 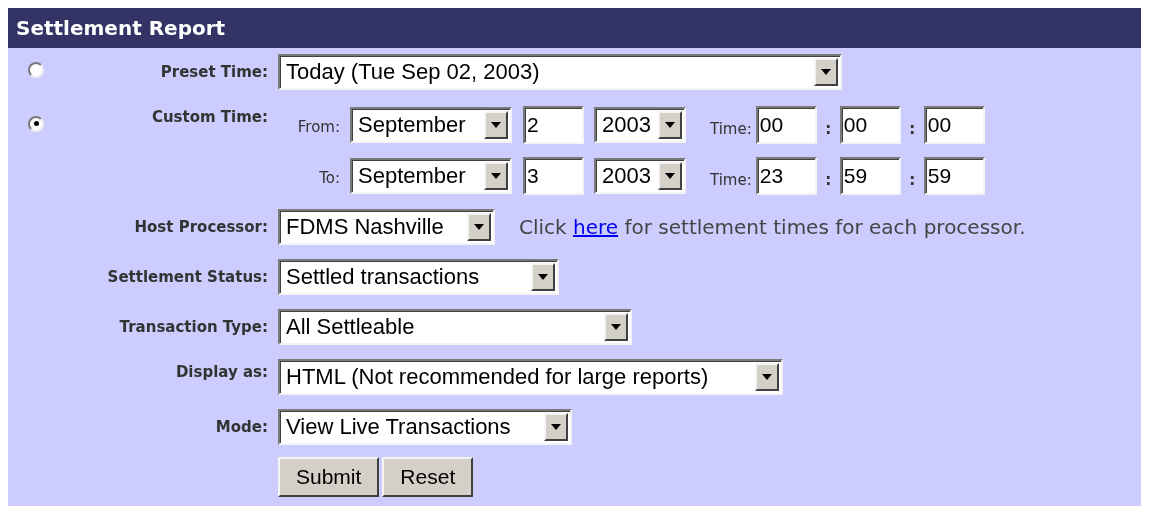 I want to click on field-label: Preset Time:, so click(x=213, y=72).